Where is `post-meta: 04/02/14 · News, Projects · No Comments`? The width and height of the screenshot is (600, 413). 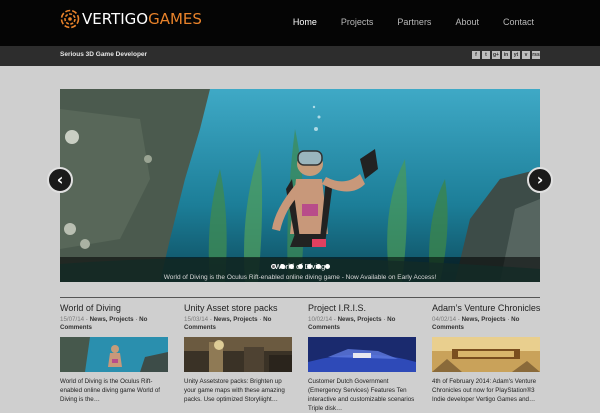
post-meta: 04/02/14 · News, Projects · No Comments is located at coordinates (476, 323).